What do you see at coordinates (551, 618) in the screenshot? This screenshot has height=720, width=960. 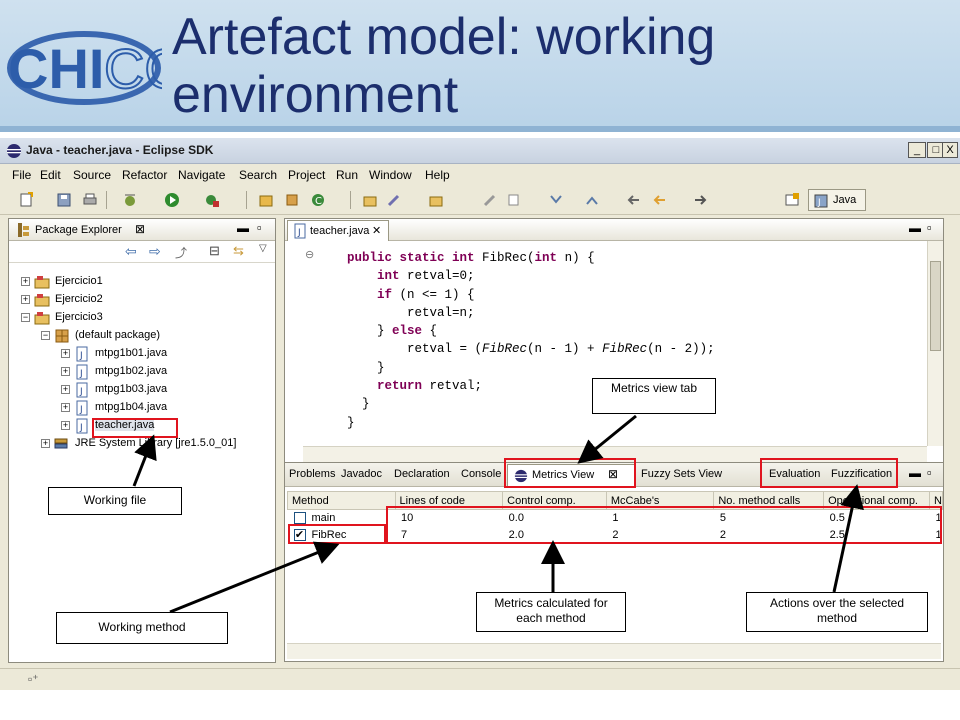 I see `callout-text-line: each method` at bounding box center [551, 618].